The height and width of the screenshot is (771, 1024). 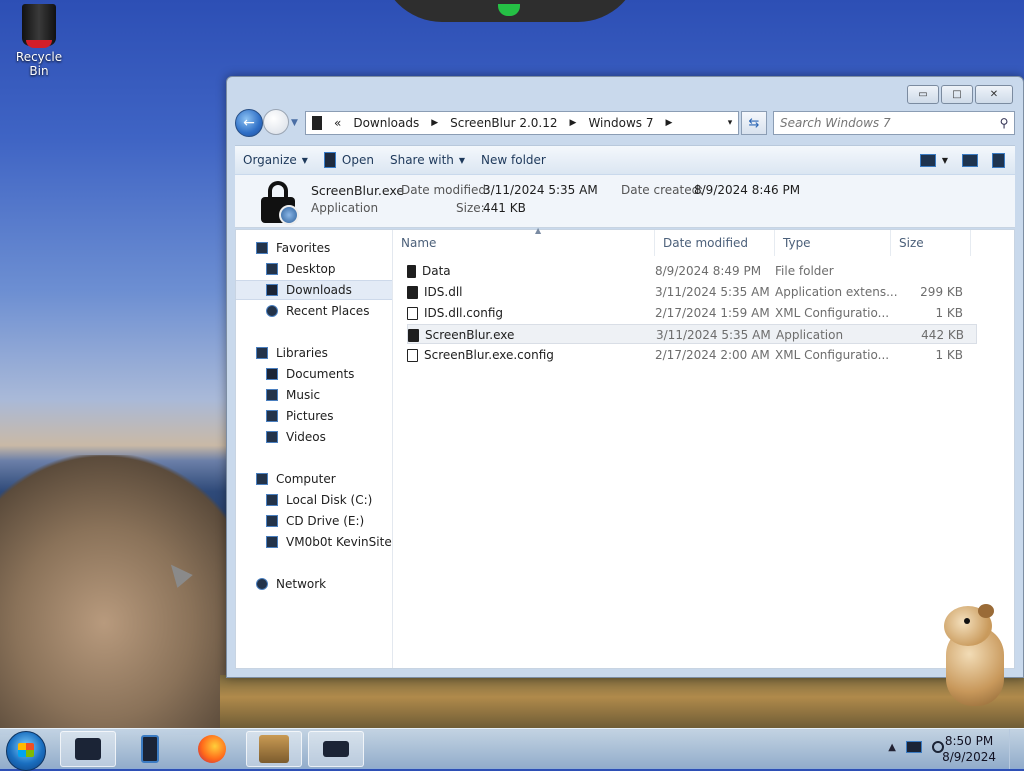 I want to click on folder-icon, so click(x=411, y=271).